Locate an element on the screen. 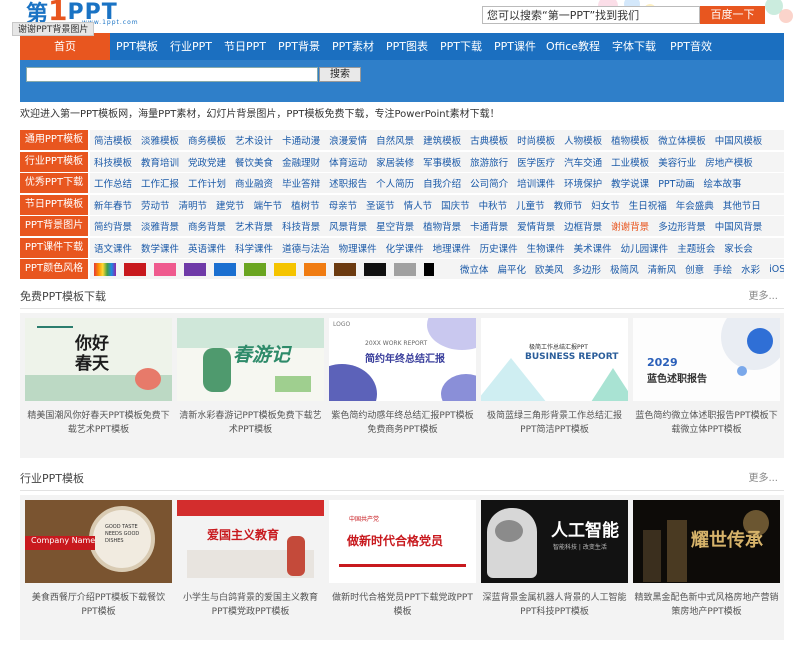 This screenshot has height=655, width=800. template-thumbnail: 极简工作总结汇报PPT BUSINESS REPORT is located at coordinates (554, 359).